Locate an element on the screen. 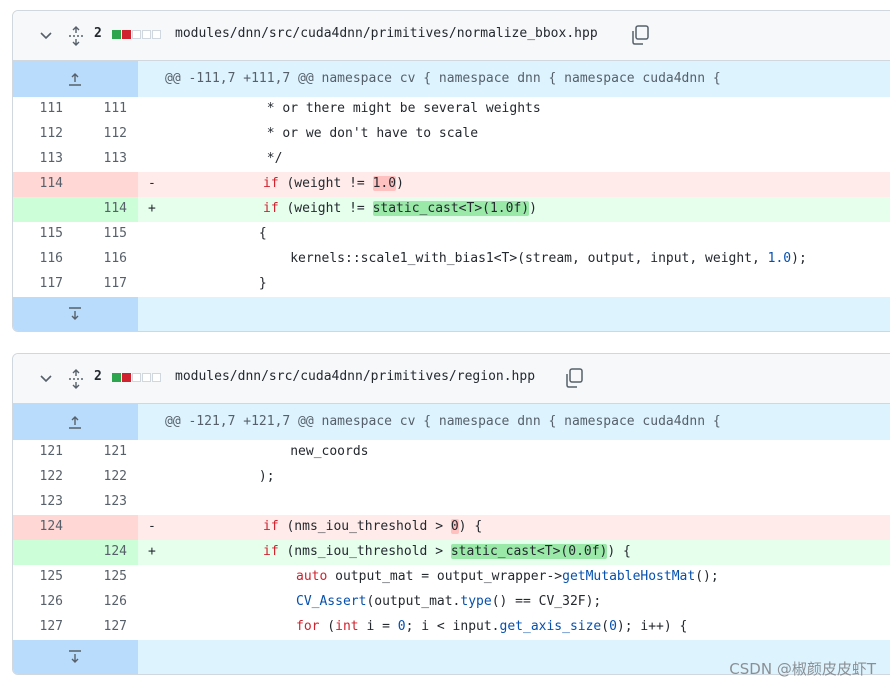 Image resolution: width=890 pixels, height=687 pixels. code-text: new_coords is located at coordinates (267, 451).